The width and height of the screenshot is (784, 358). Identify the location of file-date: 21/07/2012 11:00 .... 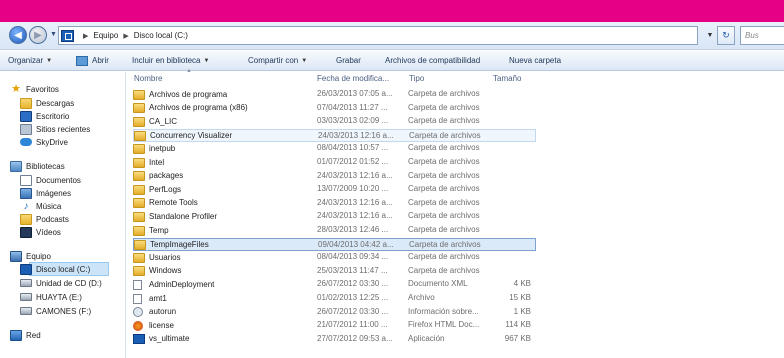
(352, 325).